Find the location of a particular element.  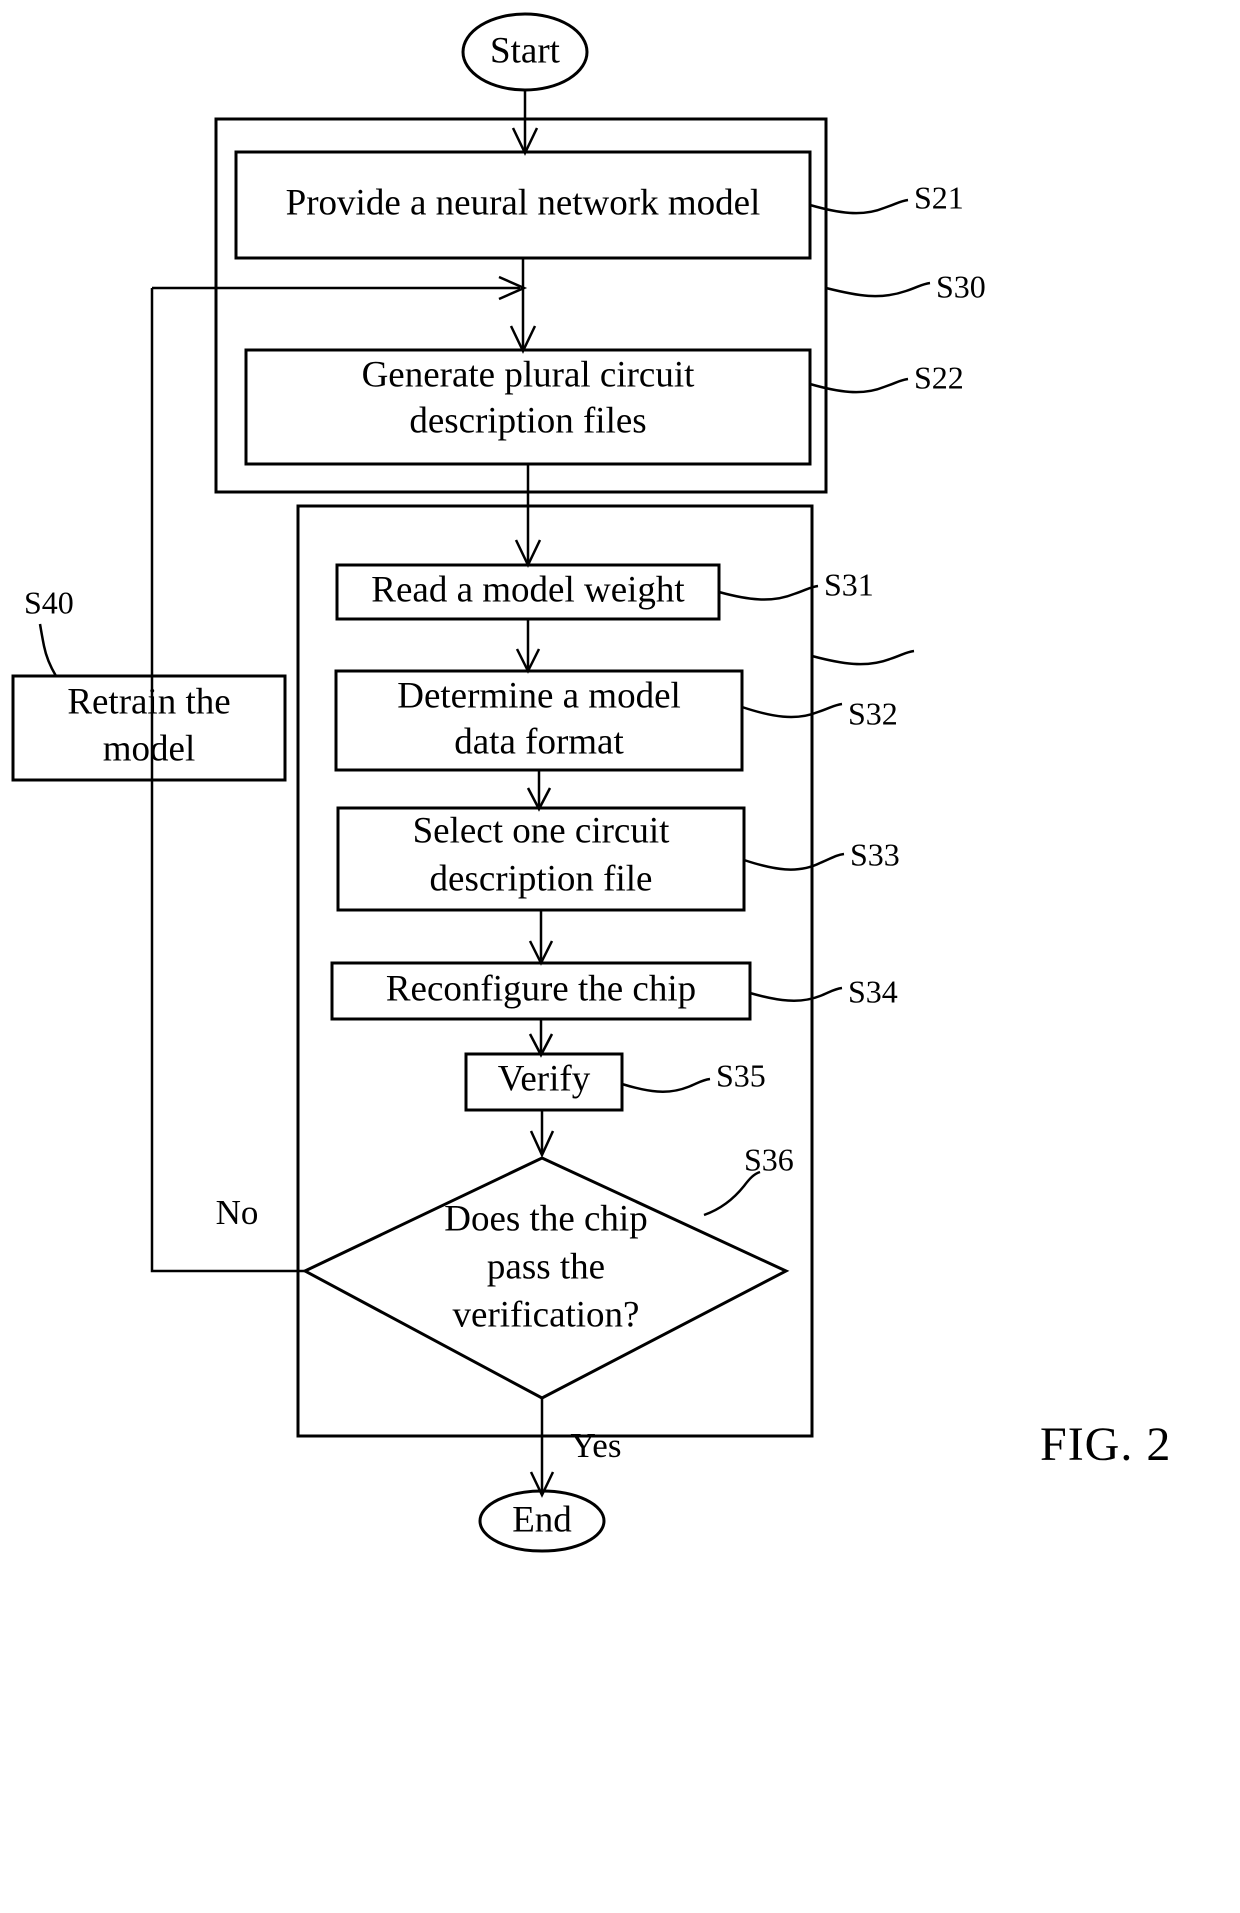

decision-s36-line-2: pass the is located at coordinates (546, 1266).